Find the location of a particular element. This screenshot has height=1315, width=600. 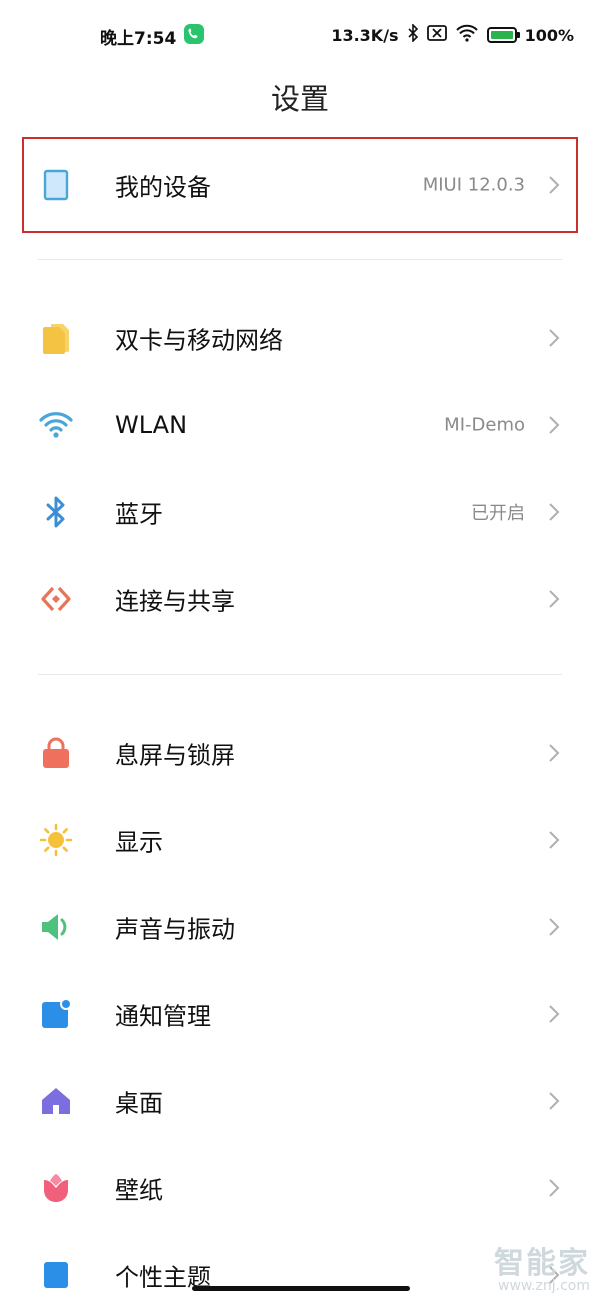

wlan-value: MI-Demo is located at coordinates (484, 425).